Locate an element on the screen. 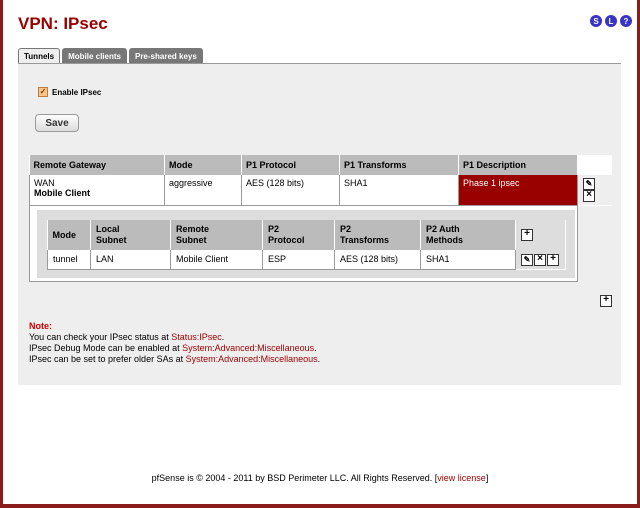 The width and height of the screenshot is (640, 508). cell-p2-protocol: ESP is located at coordinates (298, 260).